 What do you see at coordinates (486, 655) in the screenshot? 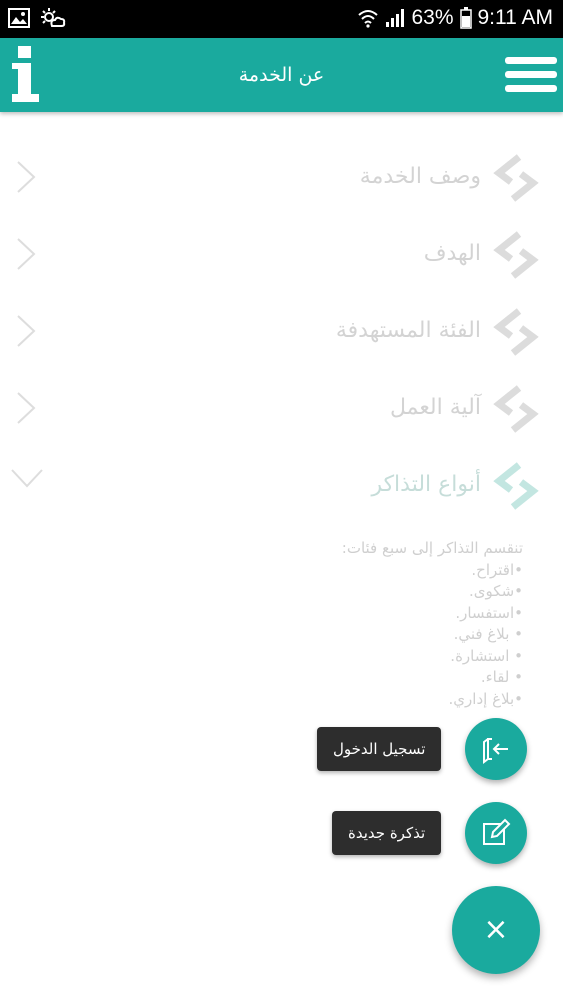
I see `ticket-type-line: • استشارة.` at bounding box center [486, 655].